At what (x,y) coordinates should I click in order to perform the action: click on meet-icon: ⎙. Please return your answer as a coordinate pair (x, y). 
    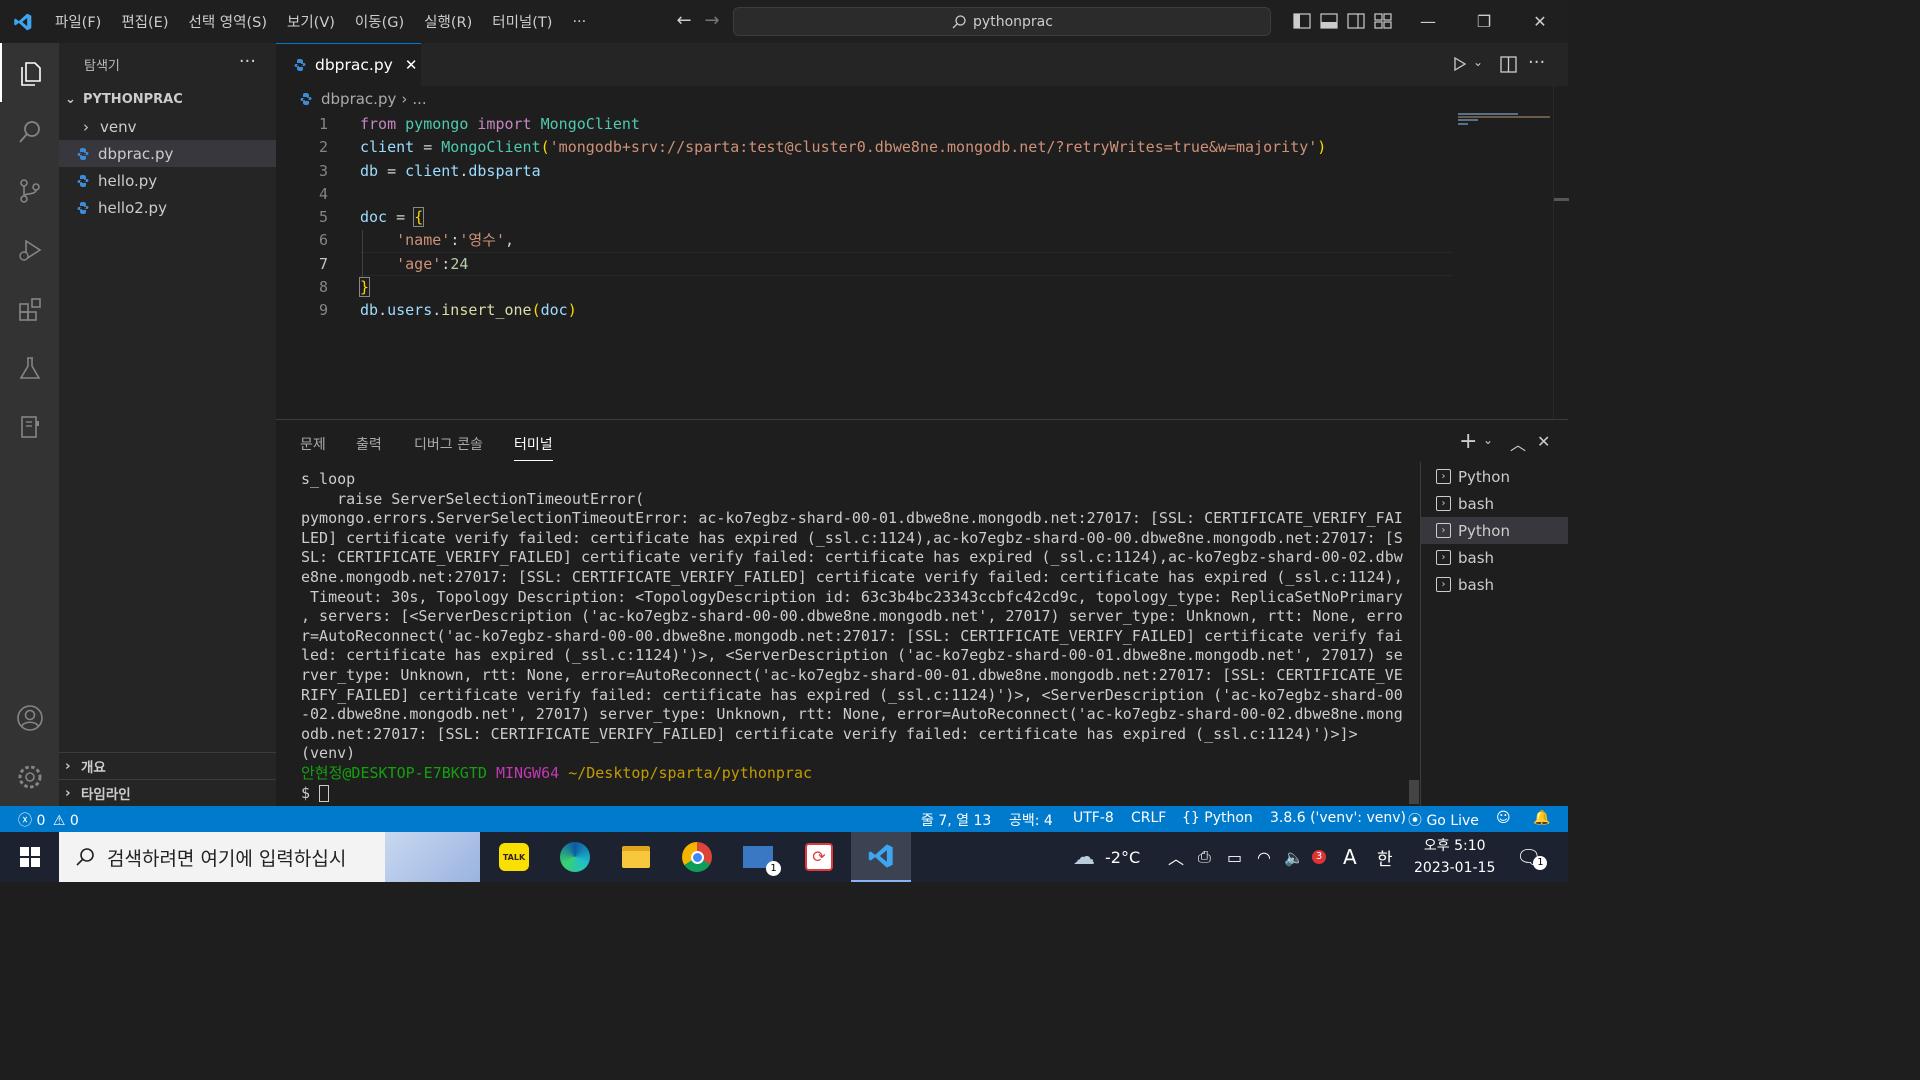
    Looking at the image, I should click on (1204, 857).